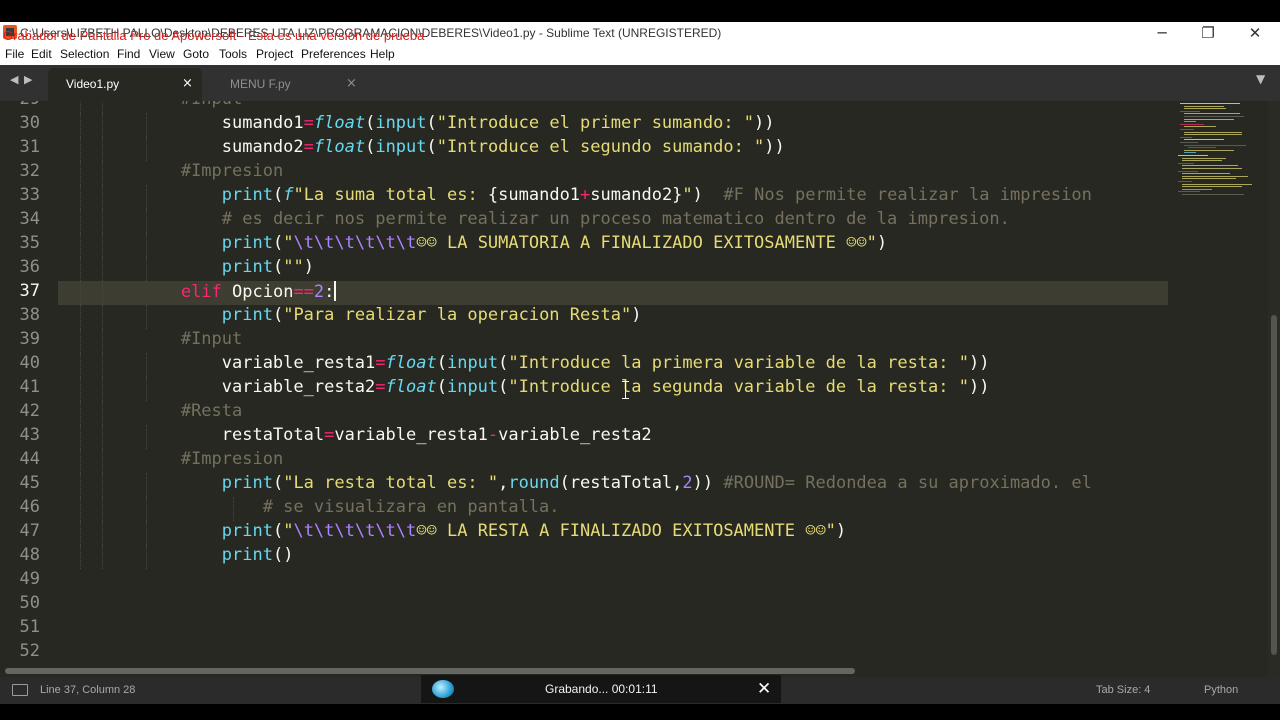 This screenshot has height=720, width=1280. I want to click on menu-view: View, so click(162, 54).